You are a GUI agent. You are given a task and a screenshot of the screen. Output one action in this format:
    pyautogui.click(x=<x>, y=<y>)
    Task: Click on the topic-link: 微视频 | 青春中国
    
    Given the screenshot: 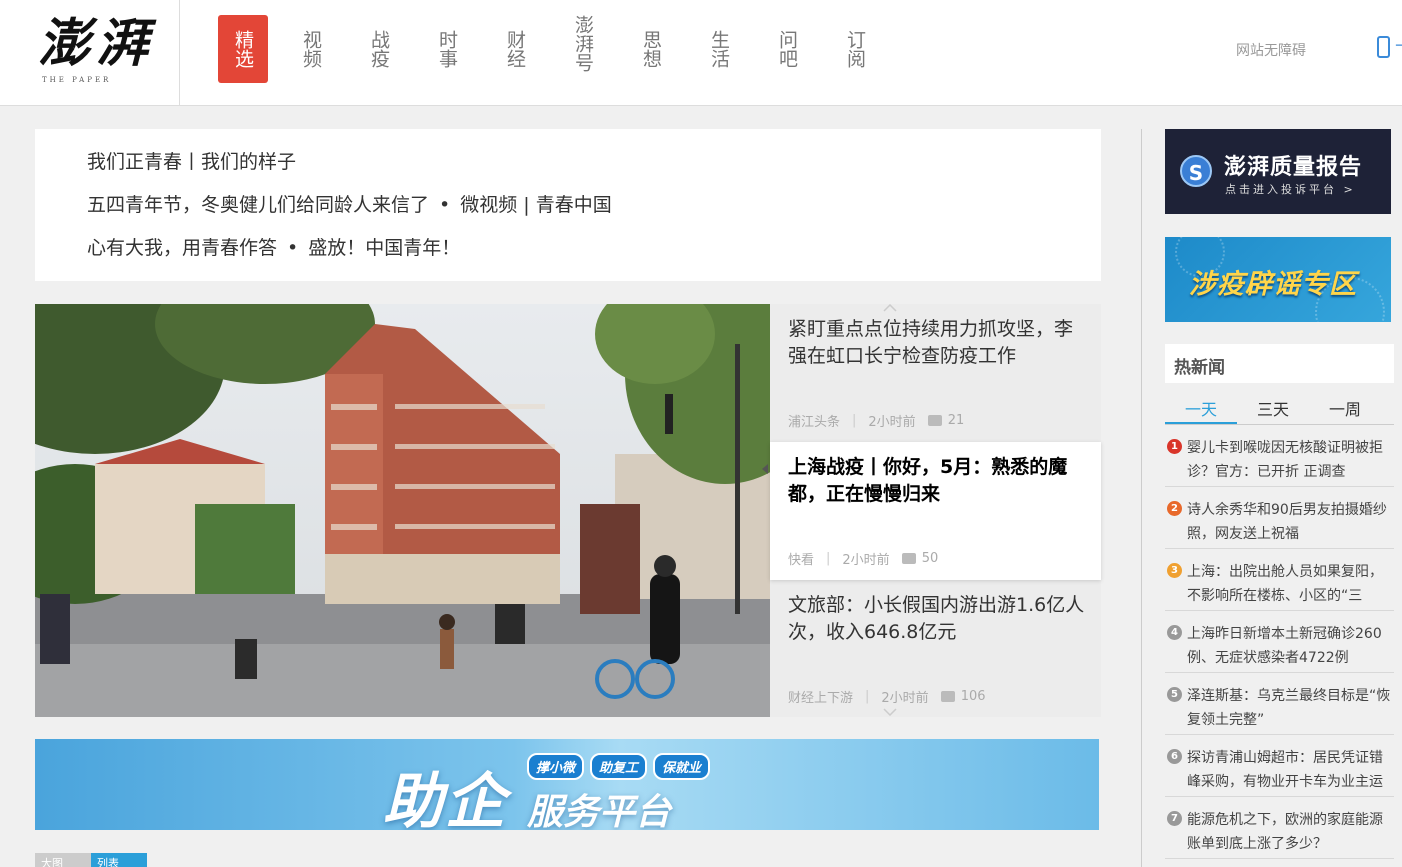 What is the action you would take?
    pyautogui.click(x=535, y=205)
    